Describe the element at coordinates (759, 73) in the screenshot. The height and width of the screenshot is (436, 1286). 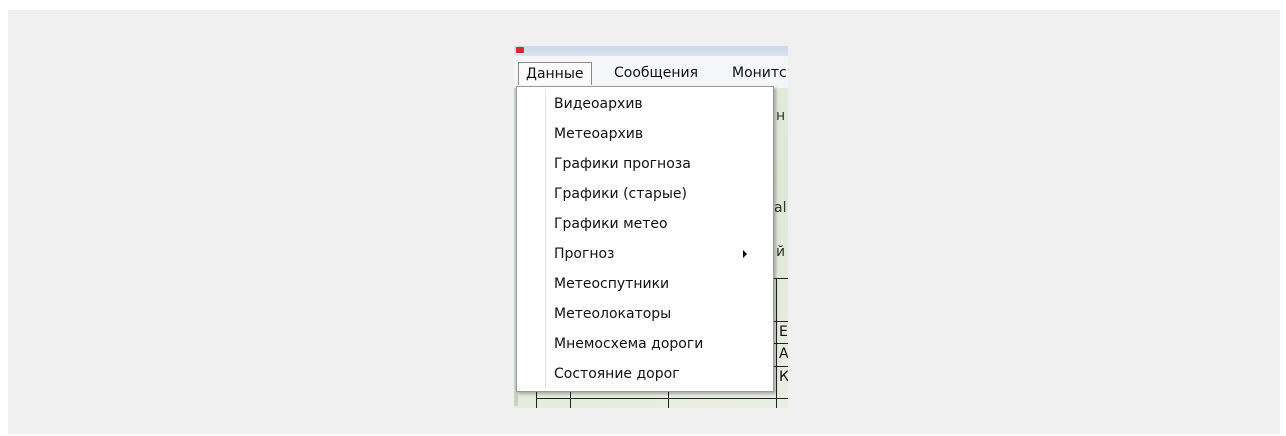
I see `menu-monitoring: Монитс` at that location.